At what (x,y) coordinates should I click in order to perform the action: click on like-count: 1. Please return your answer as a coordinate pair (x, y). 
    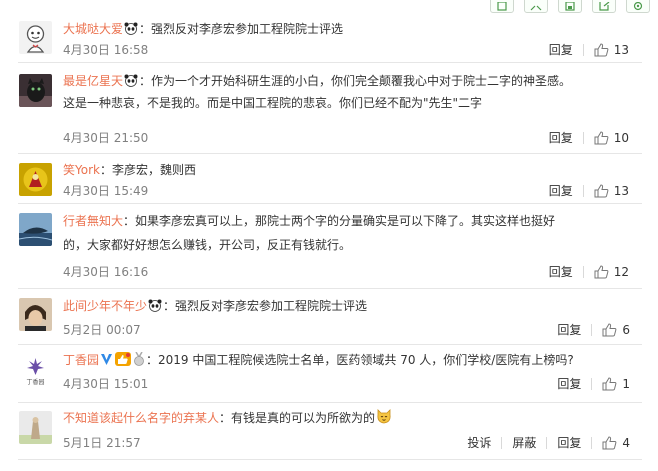
    Looking at the image, I should click on (626, 384).